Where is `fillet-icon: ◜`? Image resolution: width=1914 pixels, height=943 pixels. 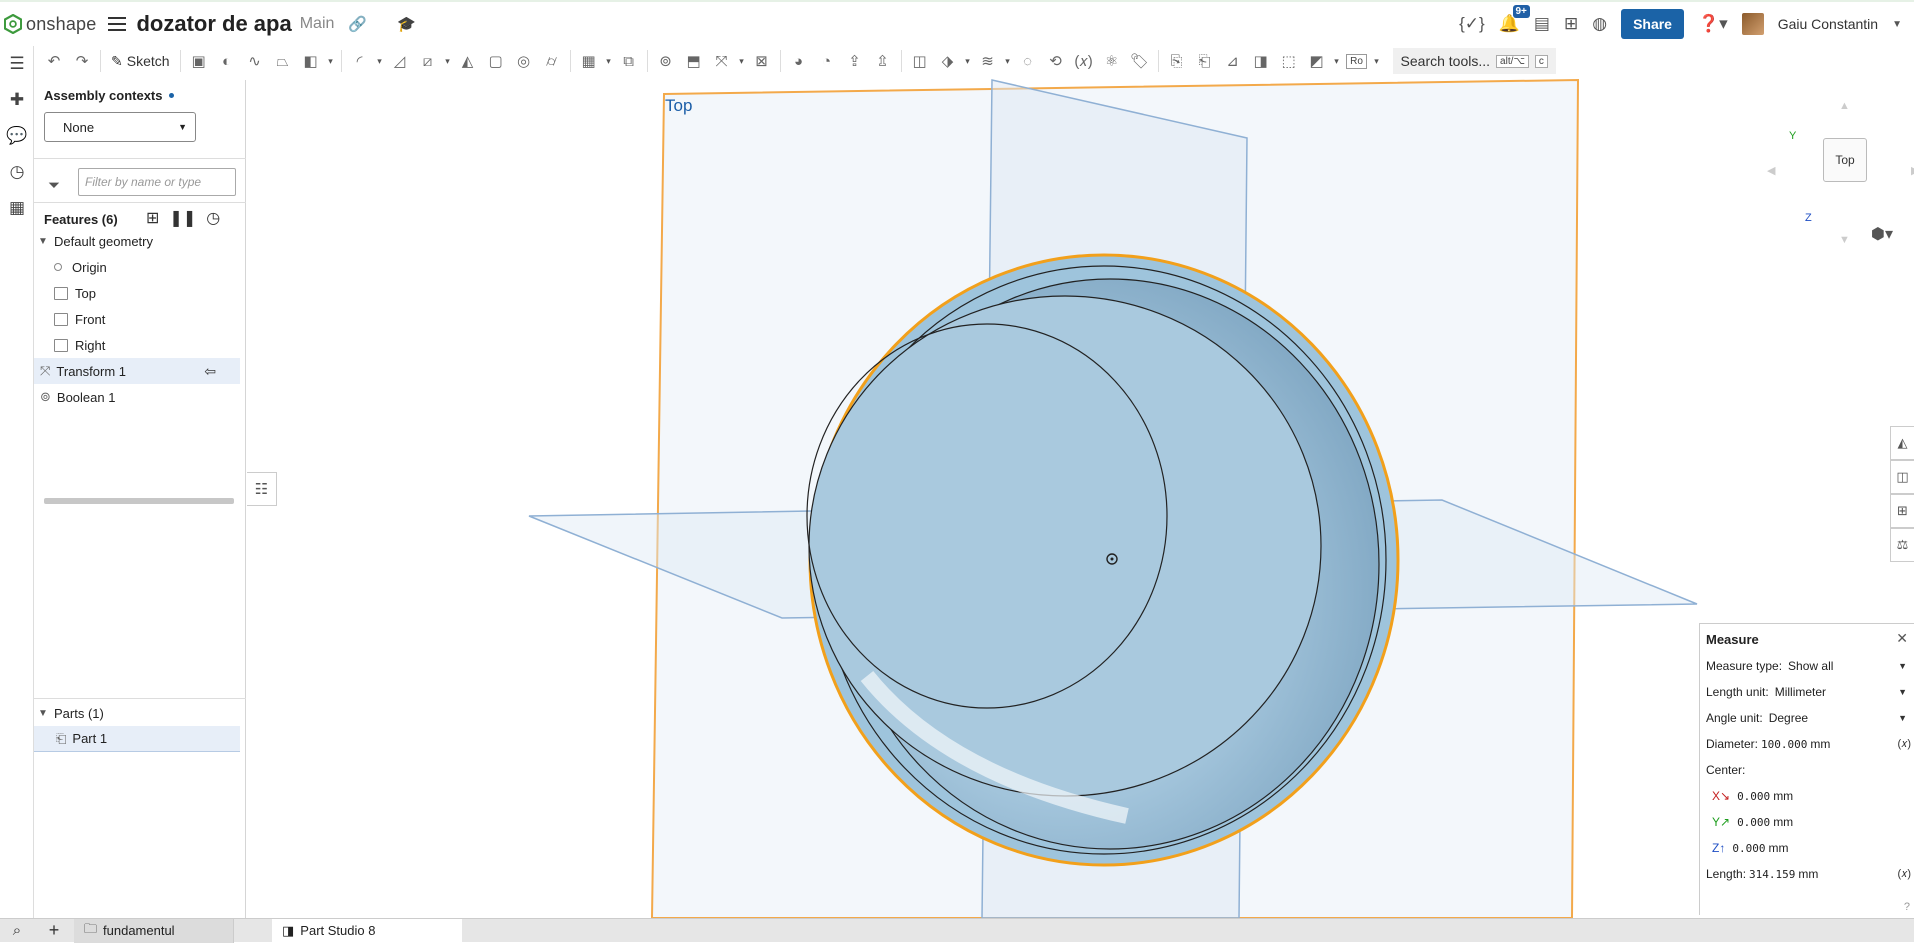 fillet-icon: ◜ is located at coordinates (360, 61).